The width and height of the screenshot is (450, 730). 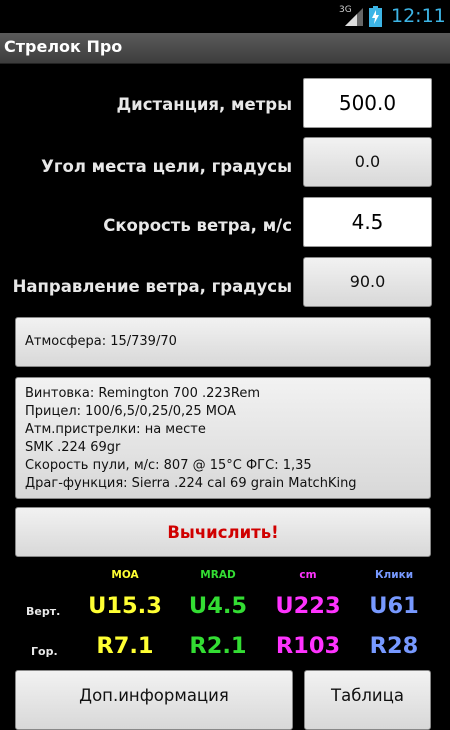 What do you see at coordinates (197, 225) in the screenshot?
I see `wind-speed-label: Скорость ветра, м/с` at bounding box center [197, 225].